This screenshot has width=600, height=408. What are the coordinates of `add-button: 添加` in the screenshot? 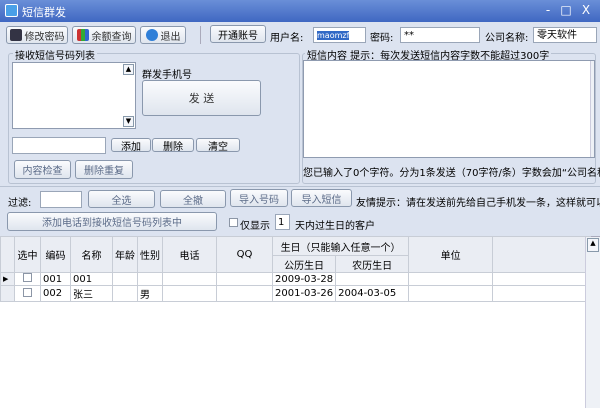 It's located at (131, 145).